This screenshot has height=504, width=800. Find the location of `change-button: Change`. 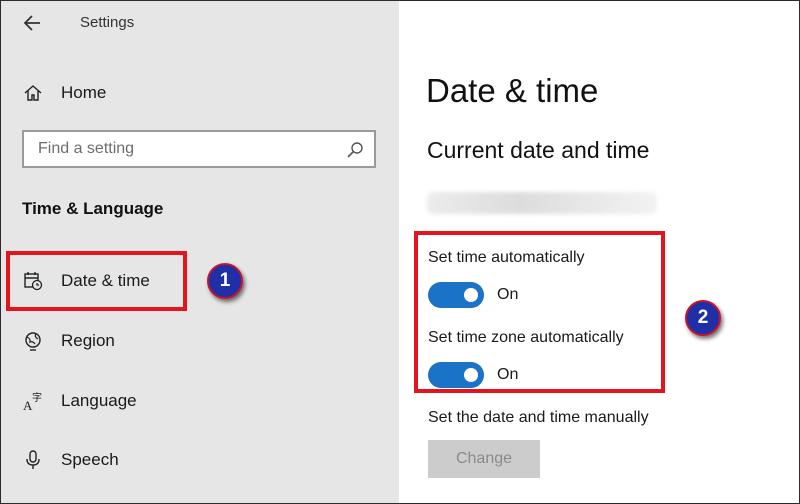

change-button: Change is located at coordinates (484, 459).